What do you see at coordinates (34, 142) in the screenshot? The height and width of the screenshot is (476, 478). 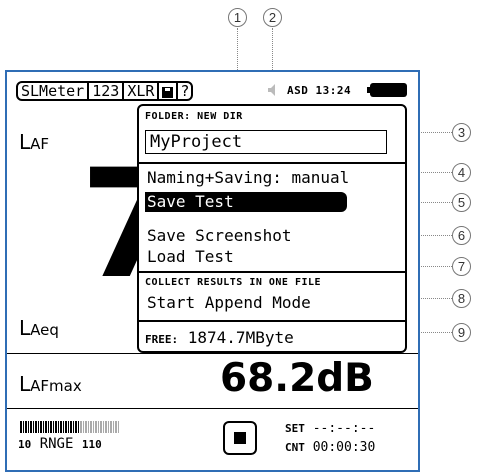 I see `label-laf: LAF` at bounding box center [34, 142].